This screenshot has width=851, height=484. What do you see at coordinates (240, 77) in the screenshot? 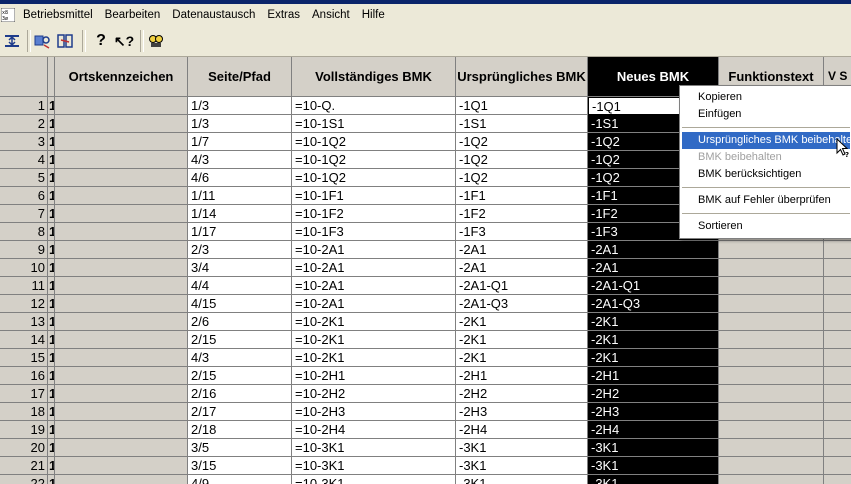
I see `col-seite-pfad: Seite/Pfad` at bounding box center [240, 77].